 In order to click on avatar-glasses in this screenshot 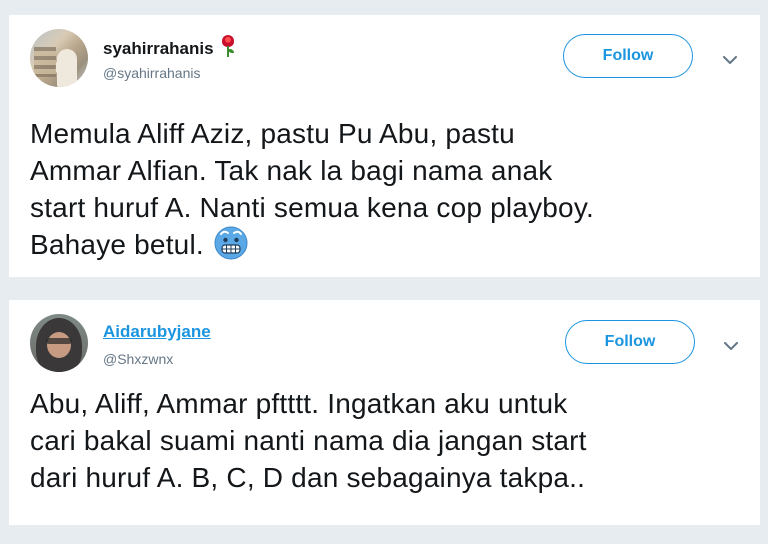, I will do `click(59, 341)`.